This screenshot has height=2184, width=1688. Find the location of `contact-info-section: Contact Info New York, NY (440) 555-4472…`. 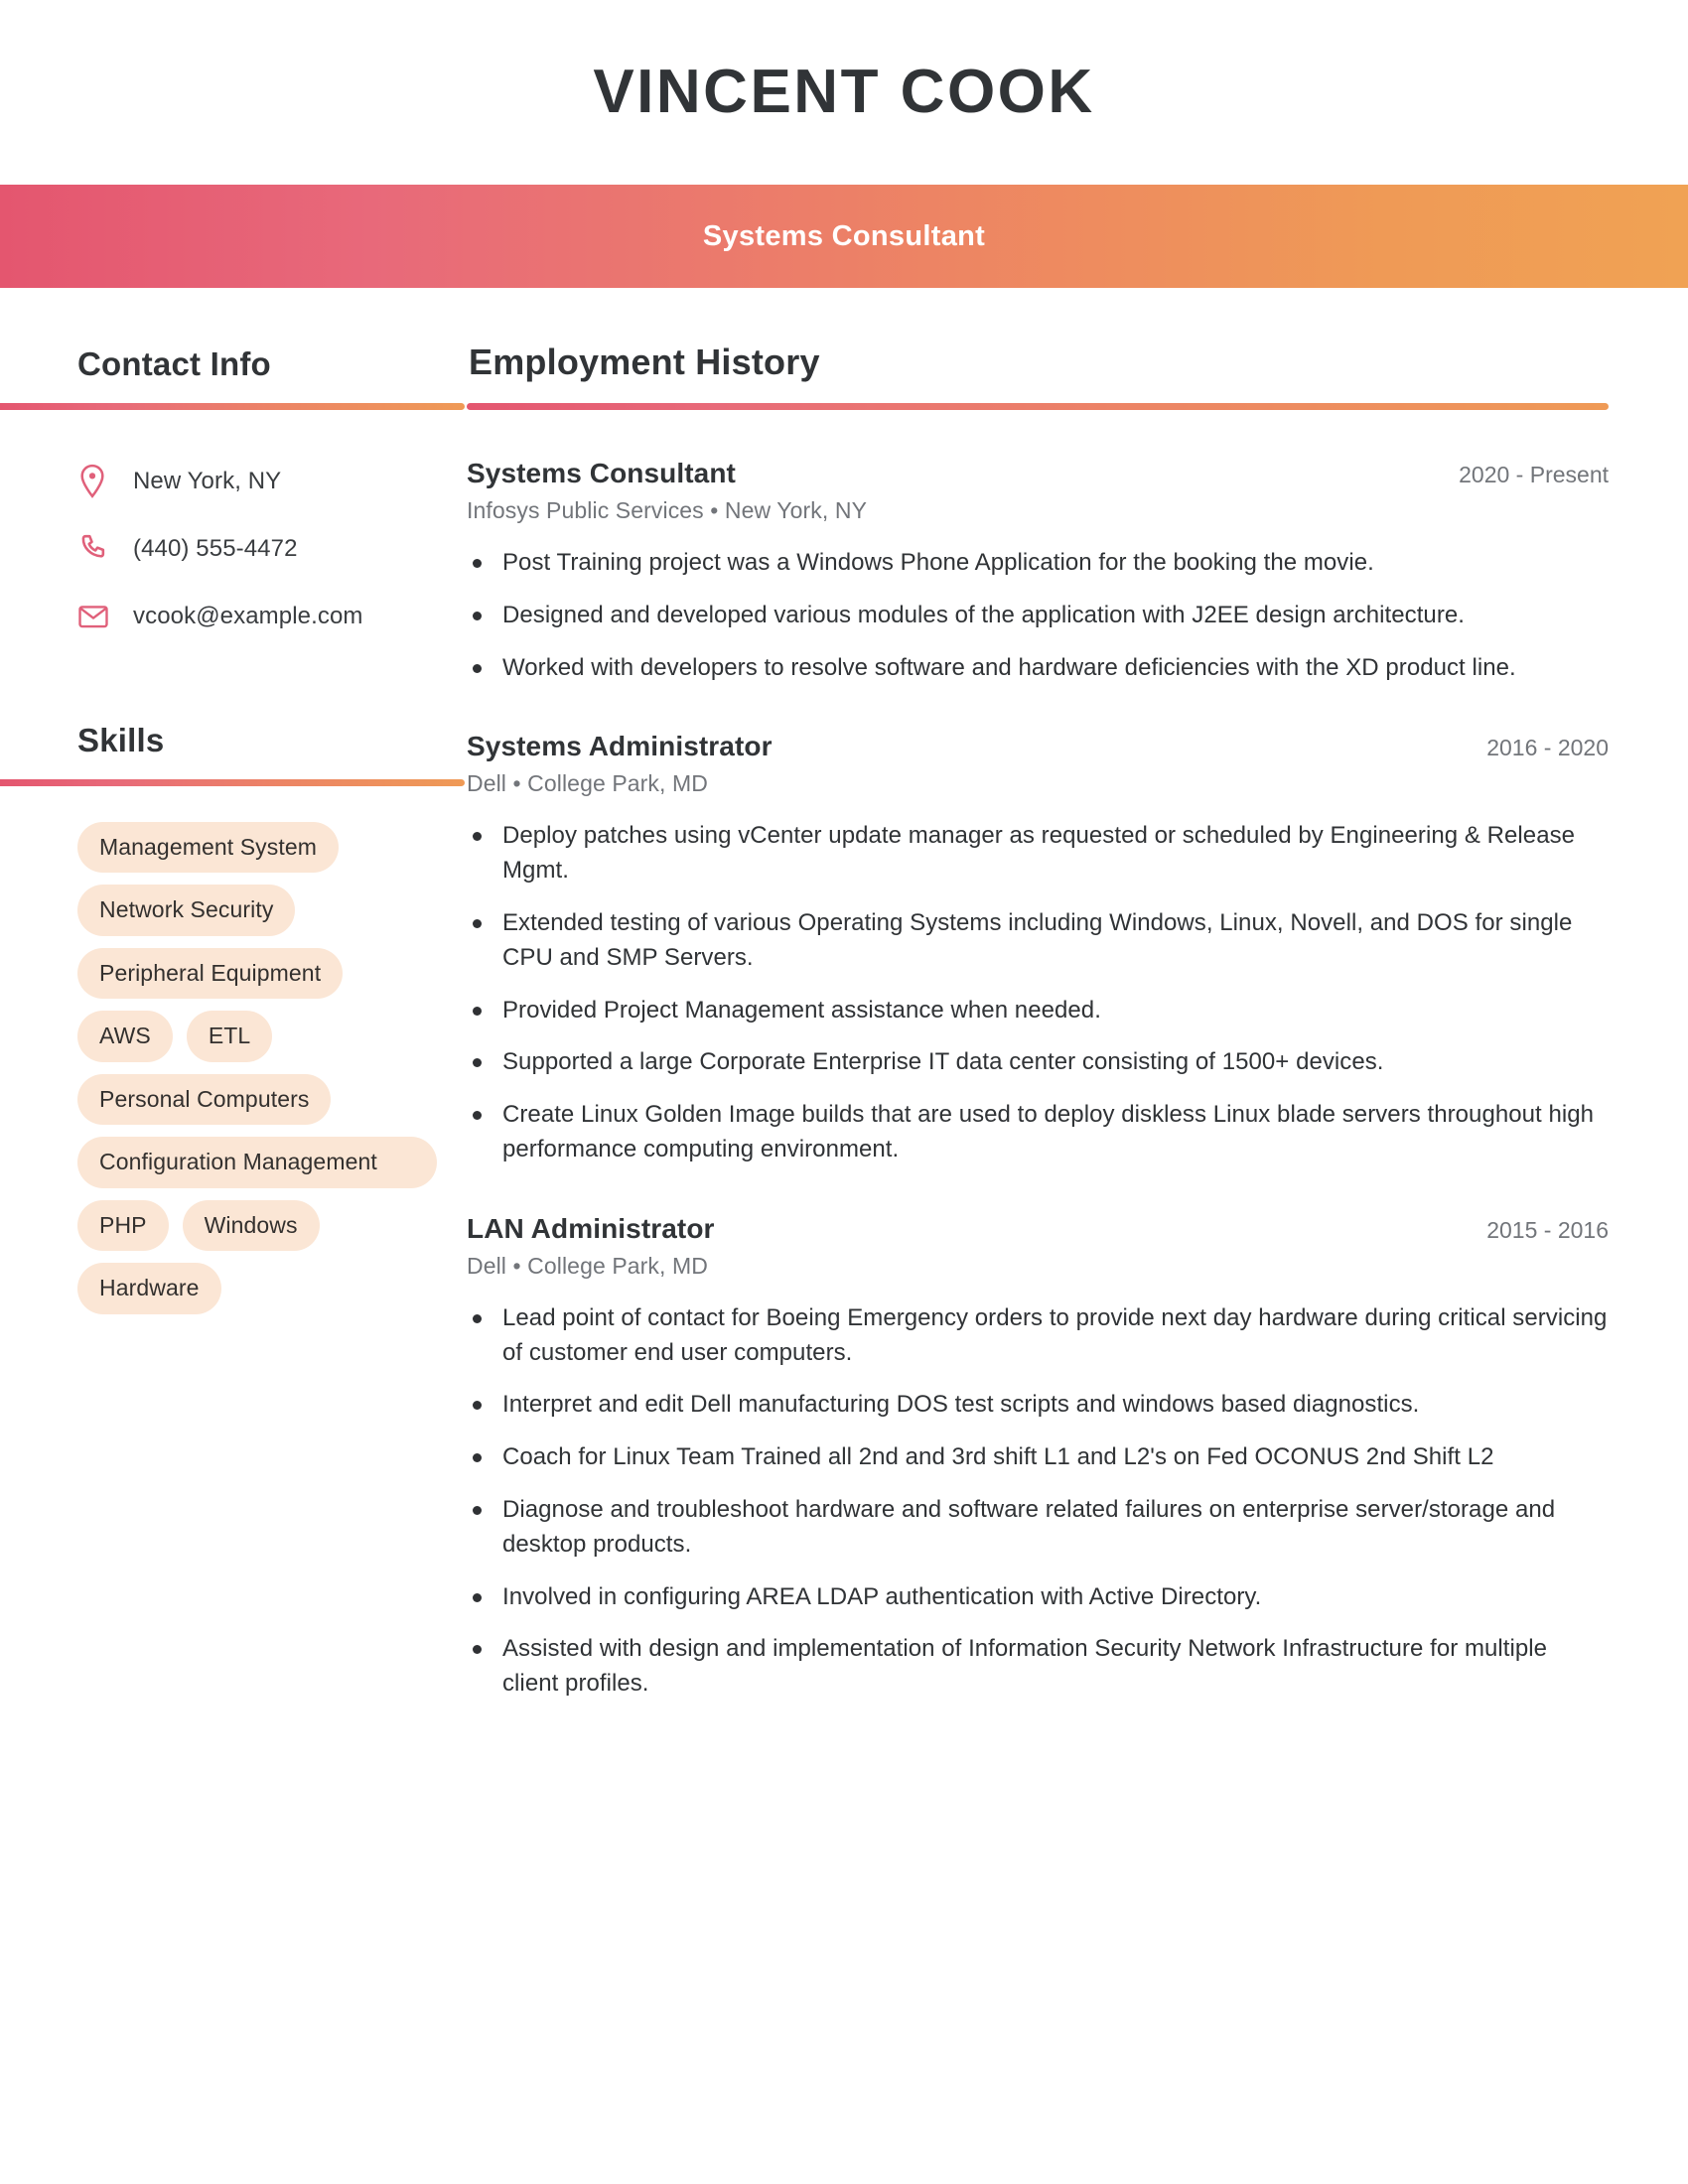

contact-info-section: Contact Info New York, NY (440) 555-4472… is located at coordinates (233, 497).